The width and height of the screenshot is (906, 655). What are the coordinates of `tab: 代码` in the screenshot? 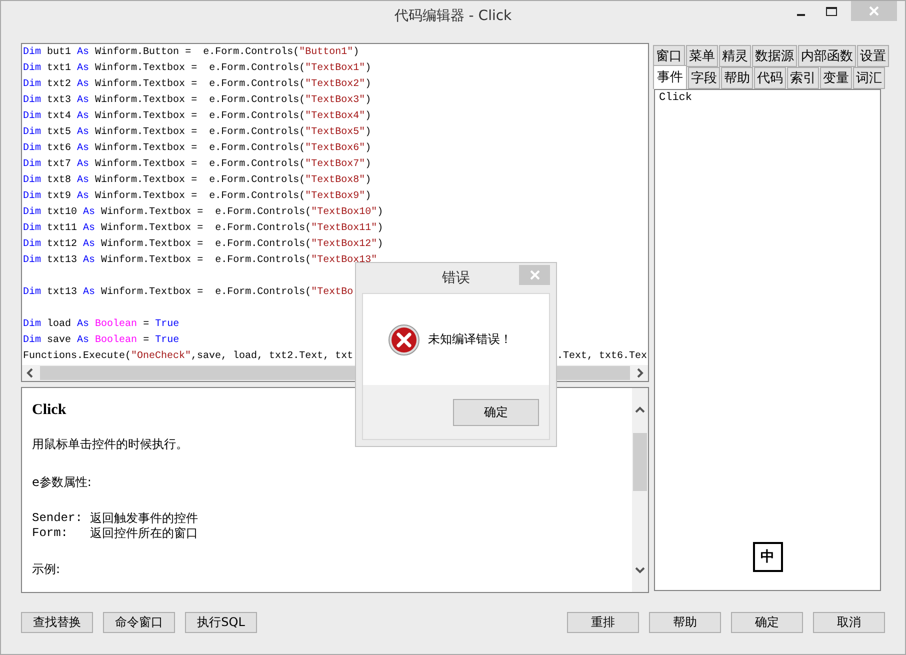 It's located at (770, 78).